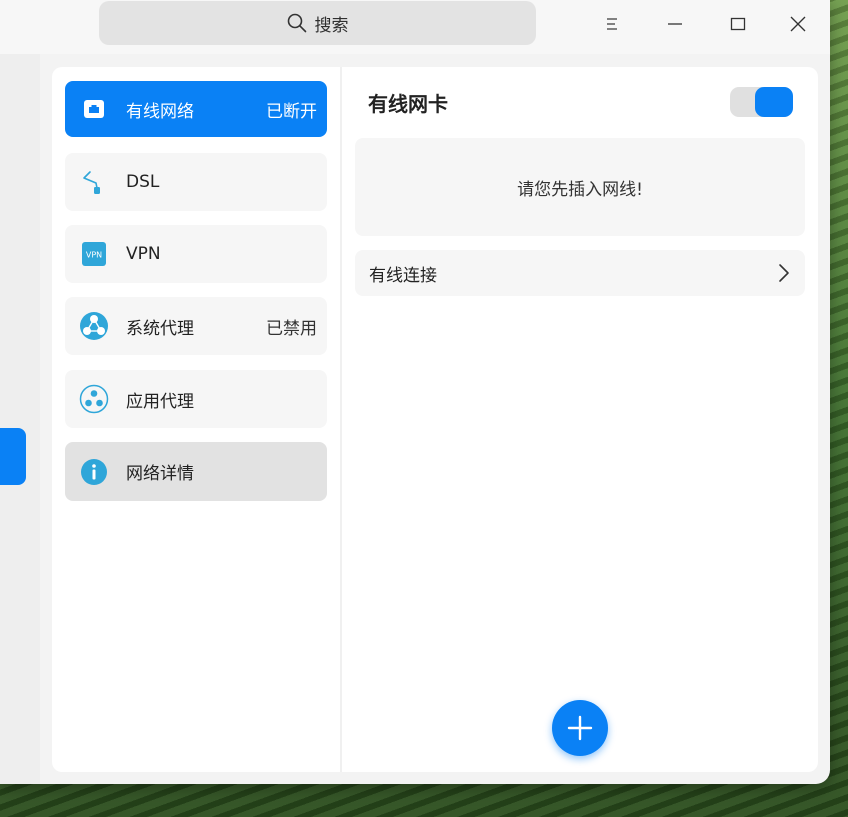 Image resolution: width=848 pixels, height=817 pixels. I want to click on titlebar: 搜索, so click(415, 27).